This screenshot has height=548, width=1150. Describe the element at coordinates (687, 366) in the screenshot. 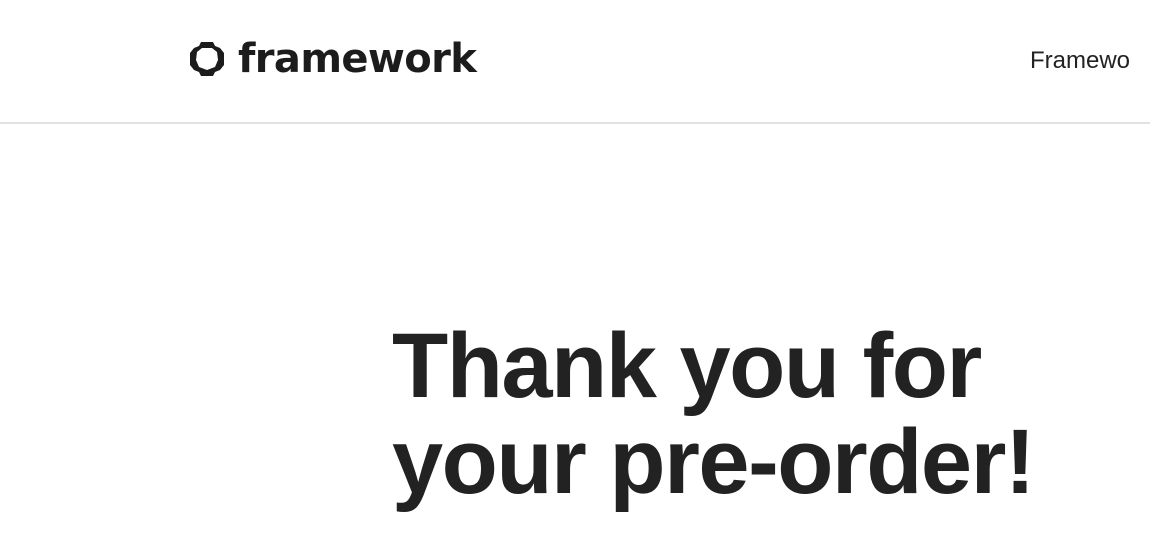

I see `page-title-line-1: Thank you for` at that location.